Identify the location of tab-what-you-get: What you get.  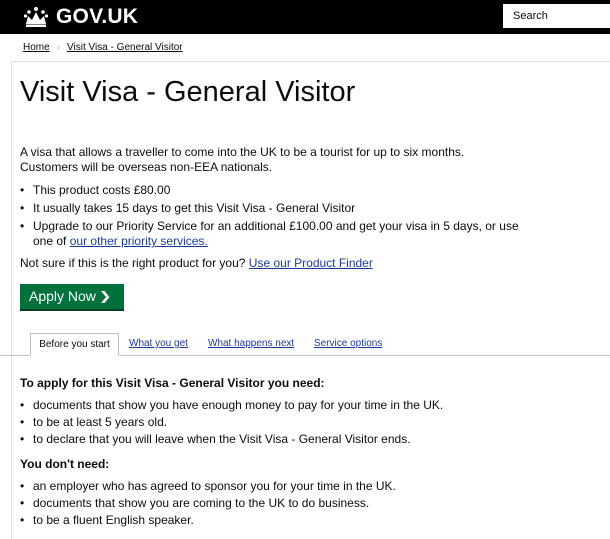
(158, 344).